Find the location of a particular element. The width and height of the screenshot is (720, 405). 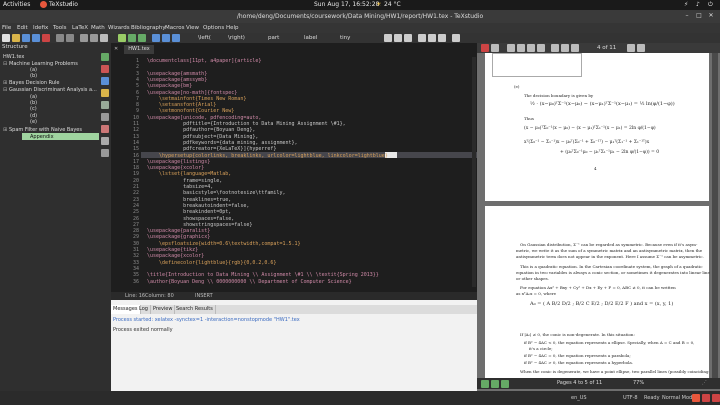

copy-icon is located at coordinates (94, 38).